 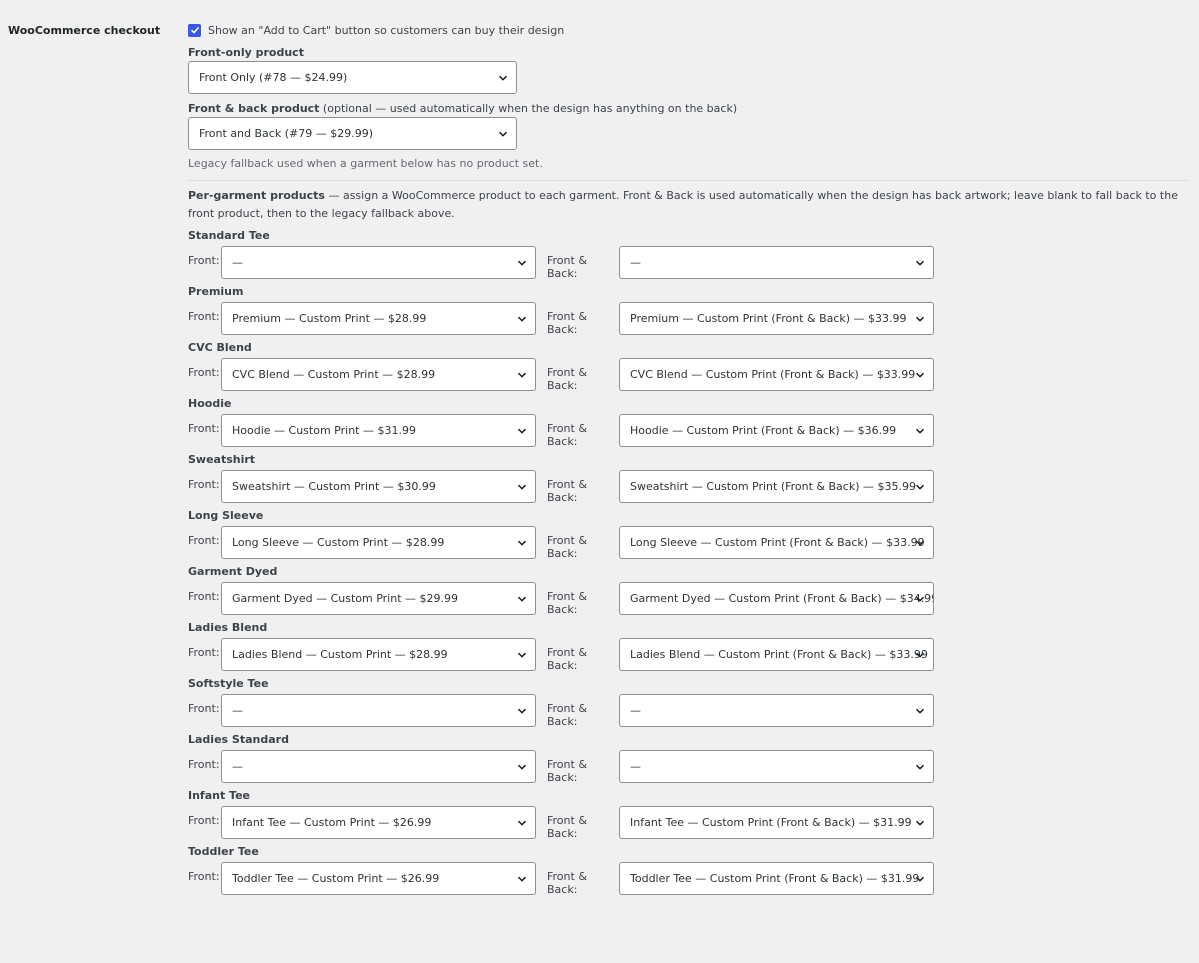 What do you see at coordinates (378, 822) in the screenshot?
I see `front-product-select: Infant Tee — Custom Print — $26.99` at bounding box center [378, 822].